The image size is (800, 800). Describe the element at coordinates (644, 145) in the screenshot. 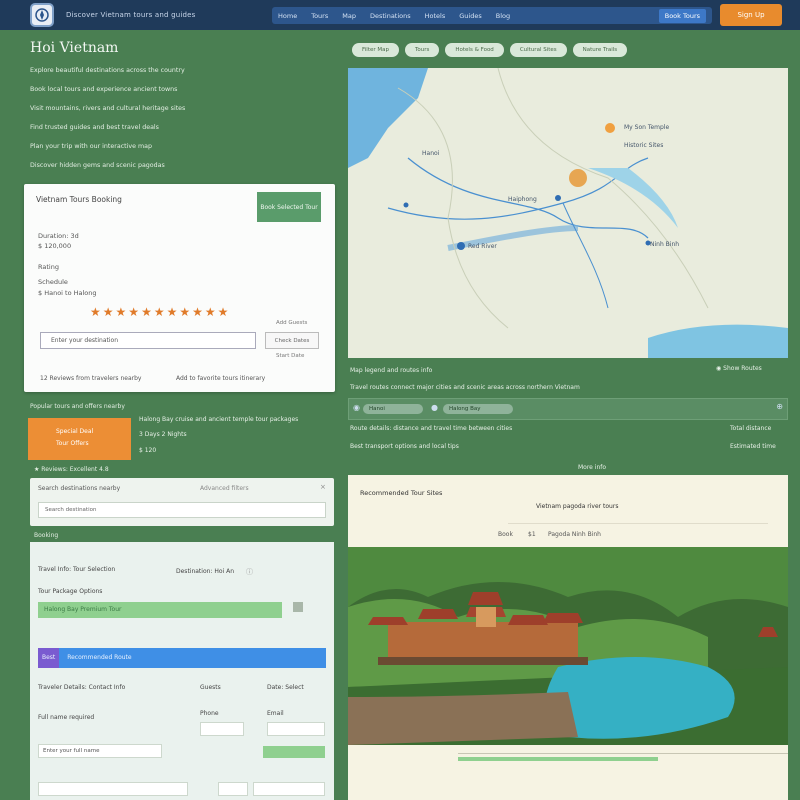

I see `map-label-poi: Historic Sites` at that location.